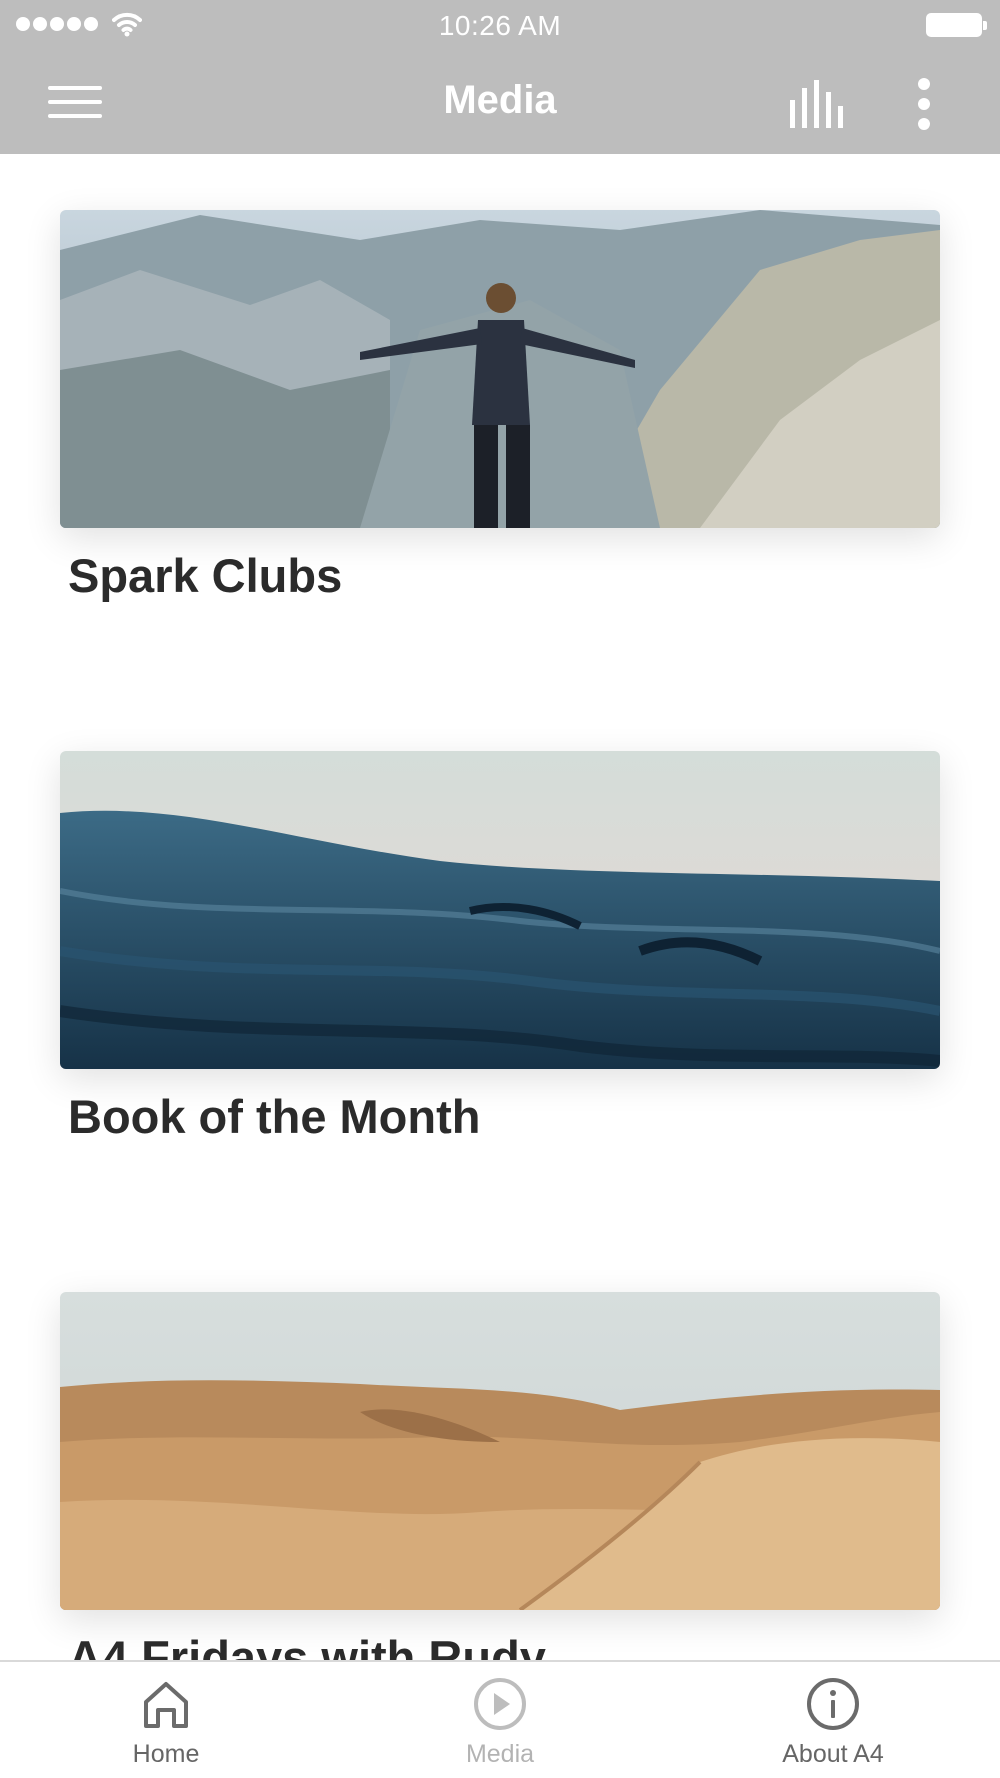 This screenshot has width=1000, height=1778. I want to click on home-icon, so click(166, 1705).